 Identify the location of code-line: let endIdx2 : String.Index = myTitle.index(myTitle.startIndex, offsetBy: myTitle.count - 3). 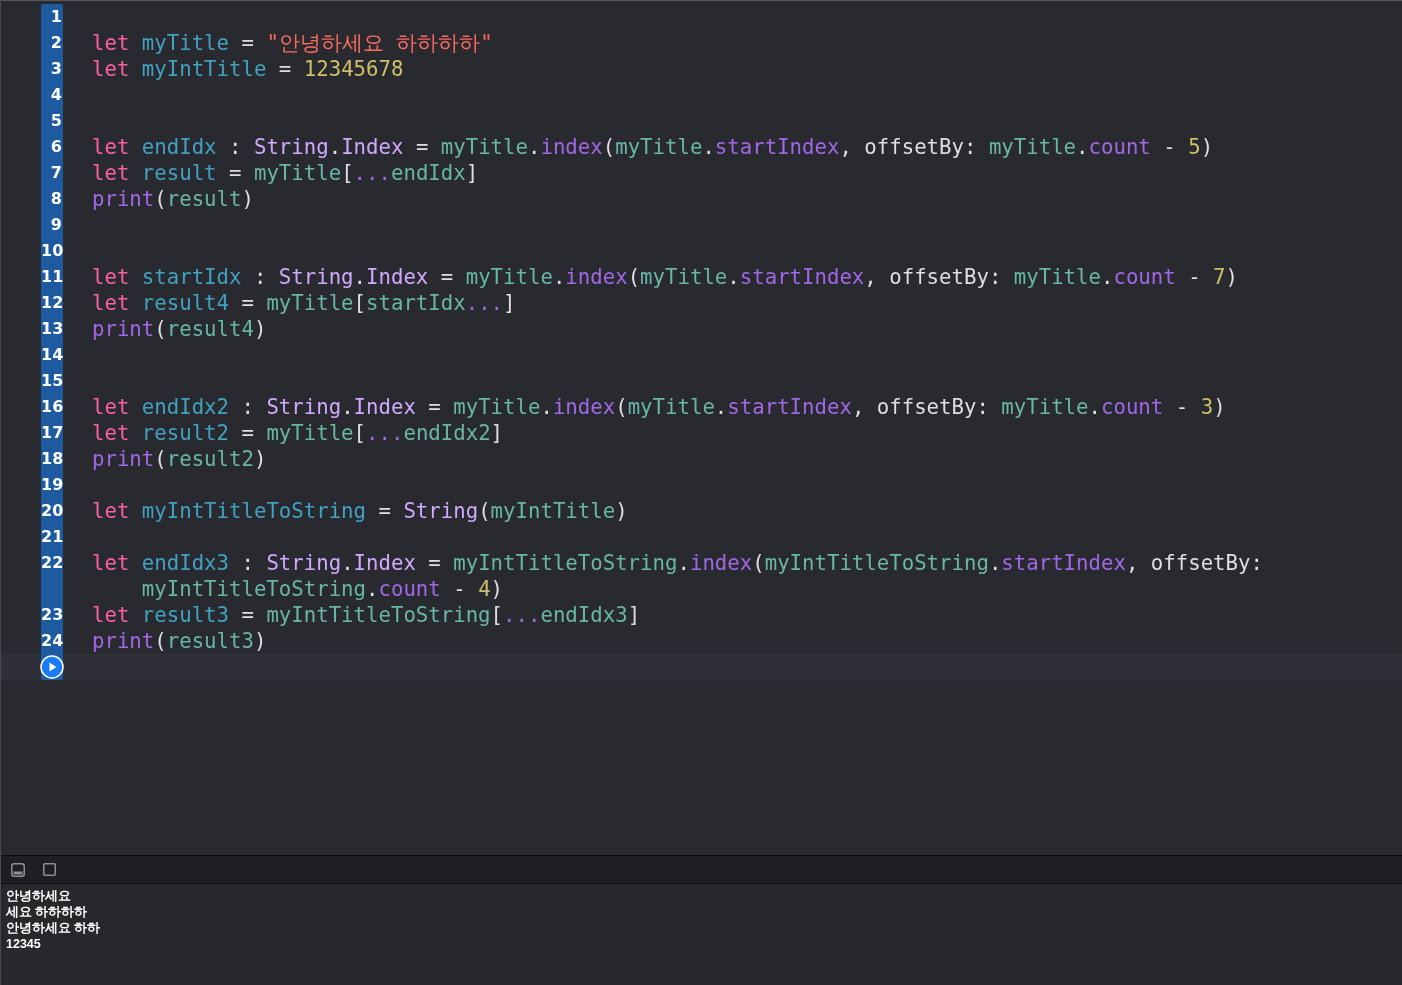
(659, 407).